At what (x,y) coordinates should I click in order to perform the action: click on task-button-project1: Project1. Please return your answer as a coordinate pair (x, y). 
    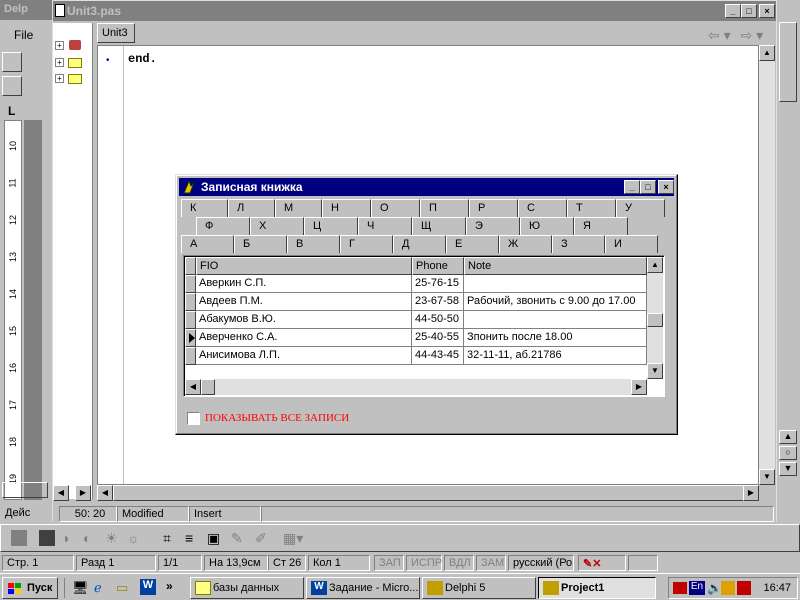
    Looking at the image, I should click on (597, 588).